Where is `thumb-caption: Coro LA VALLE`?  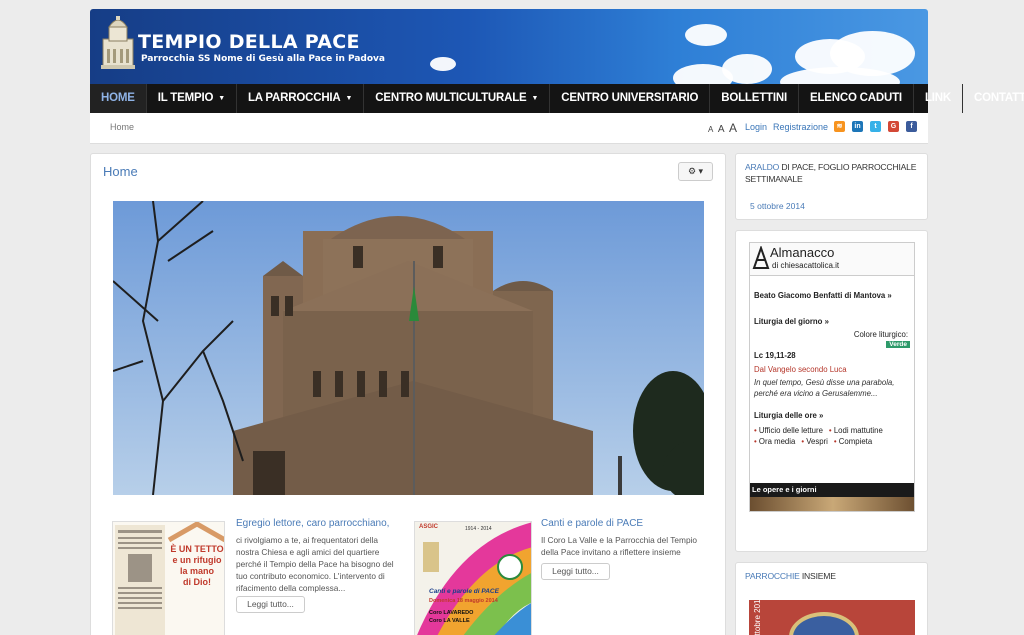 thumb-caption: Coro LA VALLE is located at coordinates (449, 621).